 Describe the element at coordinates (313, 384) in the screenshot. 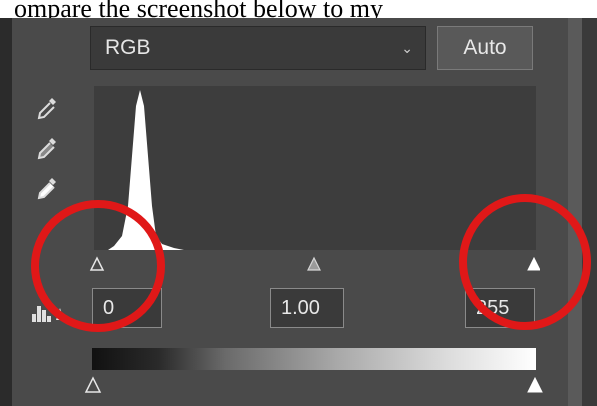

I see `output-levels-slider` at that location.